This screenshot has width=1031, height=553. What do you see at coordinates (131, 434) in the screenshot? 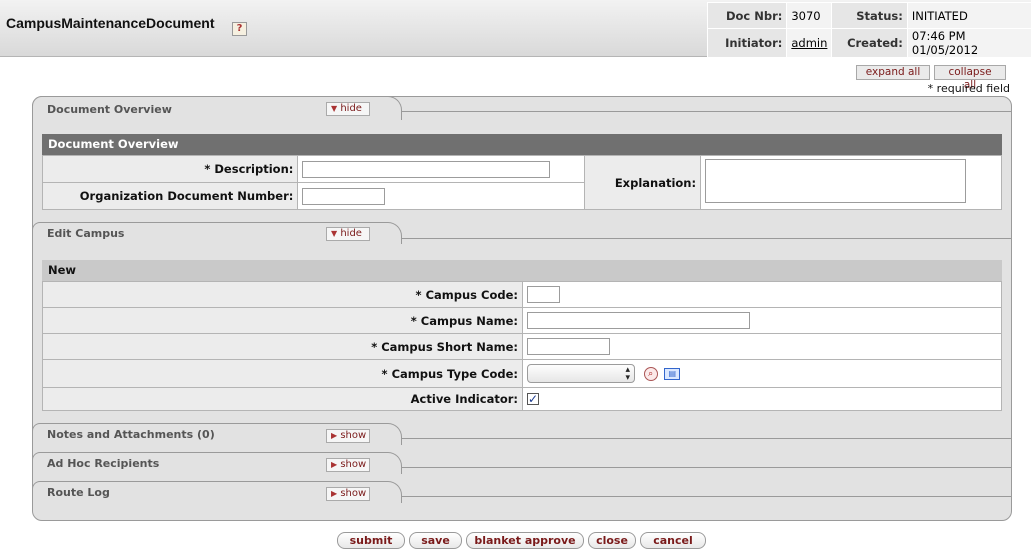
I see `tab-notes-label: Notes and Attachments (0)` at bounding box center [131, 434].